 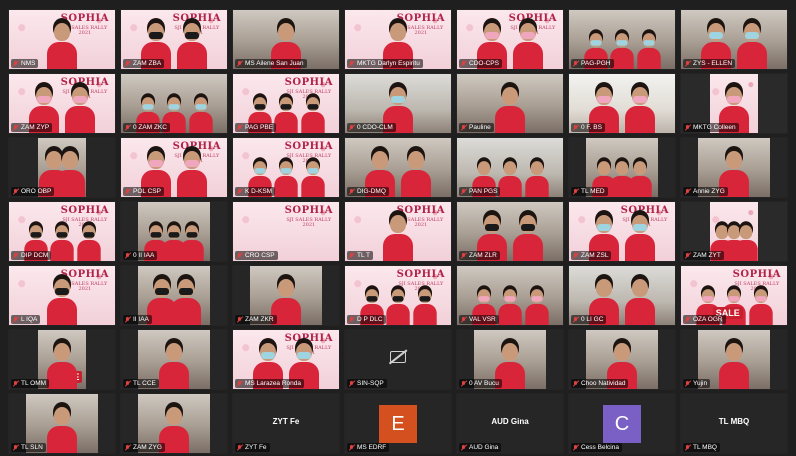 What do you see at coordinates (622, 423) in the screenshot?
I see `participant-tile: C Cess Belcina` at bounding box center [622, 423].